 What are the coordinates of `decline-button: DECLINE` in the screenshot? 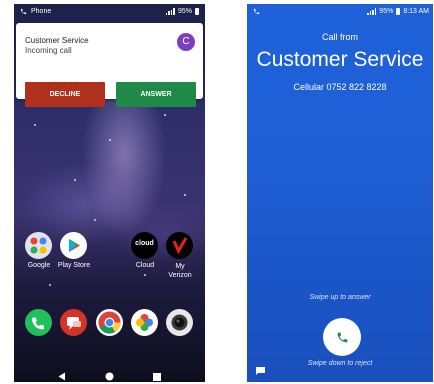 It's located at (65, 94).